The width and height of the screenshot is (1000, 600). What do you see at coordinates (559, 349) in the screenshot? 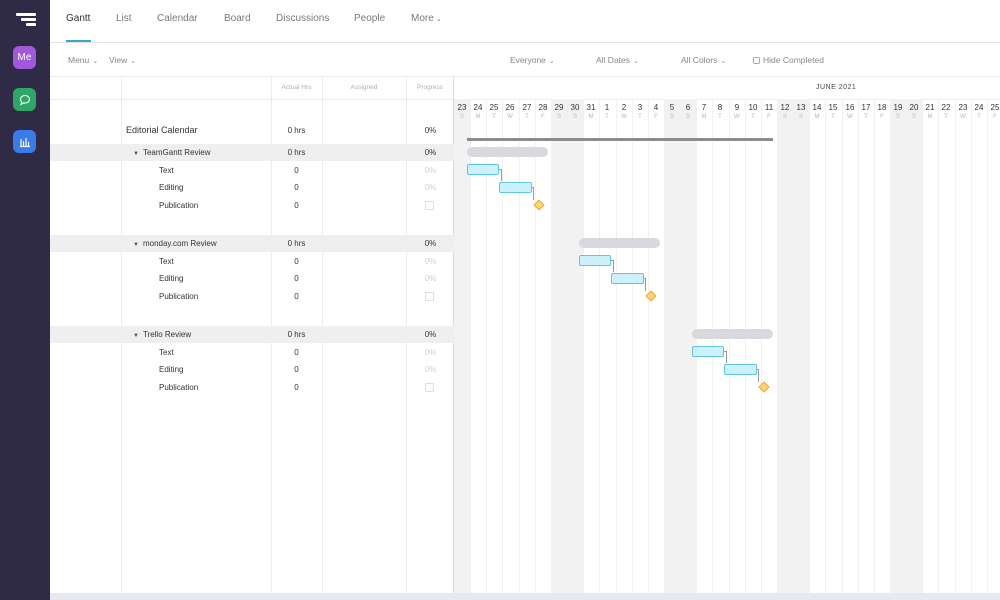
I see `weekend-column` at bounding box center [559, 349].